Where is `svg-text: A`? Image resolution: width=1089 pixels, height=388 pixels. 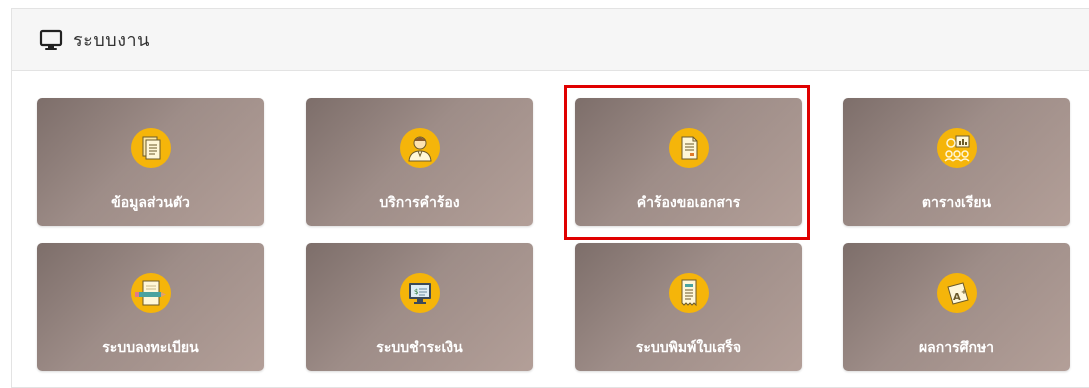 svg-text: A is located at coordinates (957, 297).